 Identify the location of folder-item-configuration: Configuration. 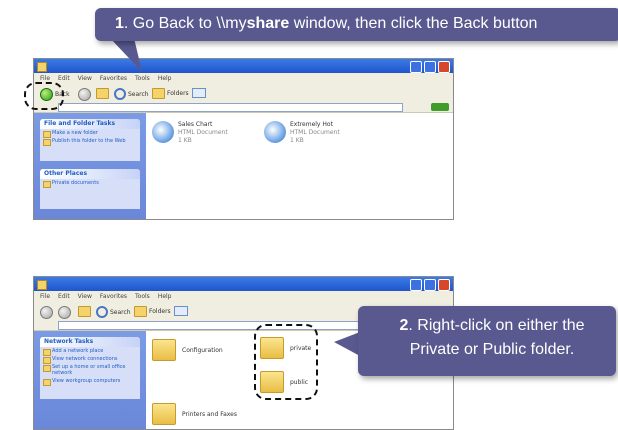
(187, 350).